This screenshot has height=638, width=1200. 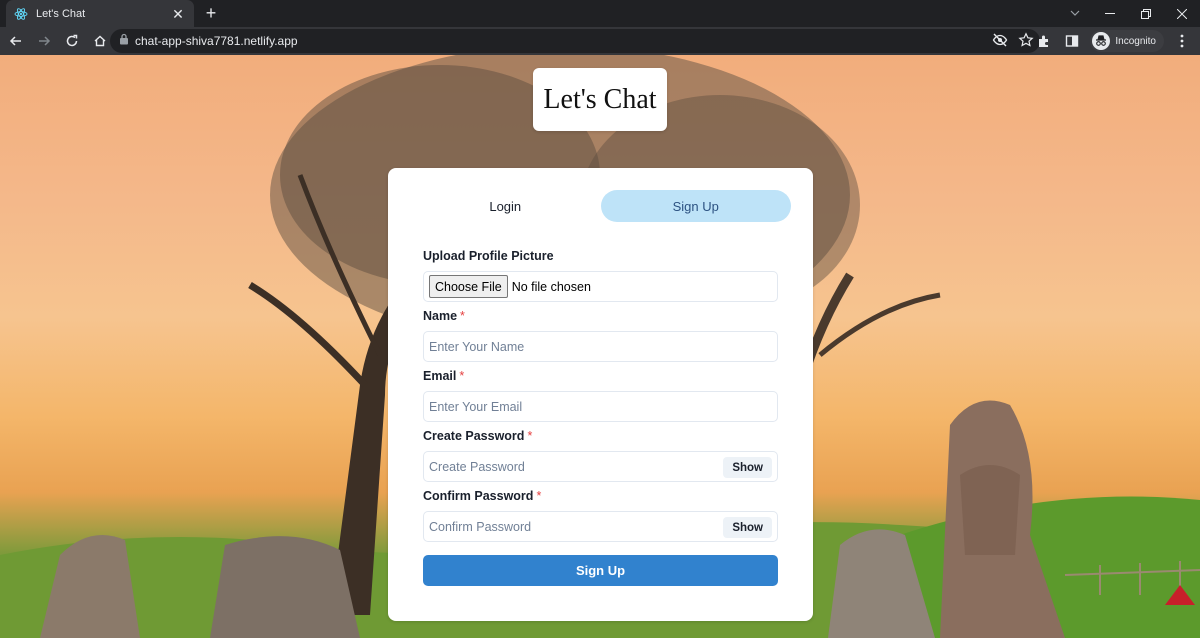 What do you see at coordinates (124, 41) in the screenshot?
I see `lock-icon` at bounding box center [124, 41].